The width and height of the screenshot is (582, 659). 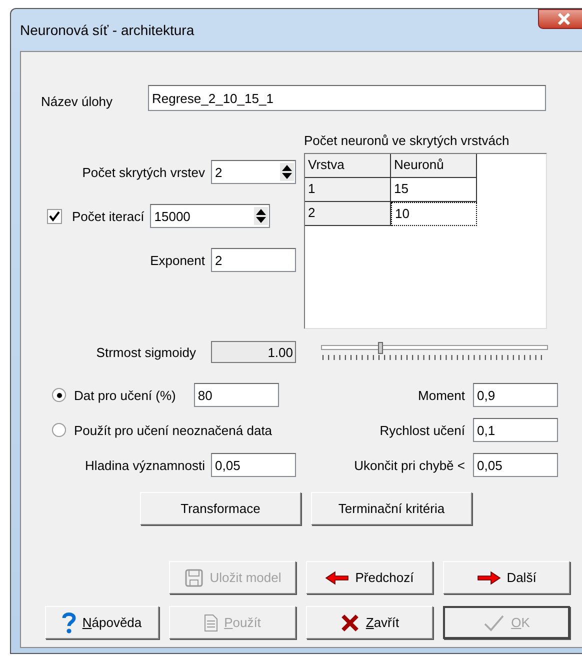 I want to click on close-button, so click(x=560, y=19).